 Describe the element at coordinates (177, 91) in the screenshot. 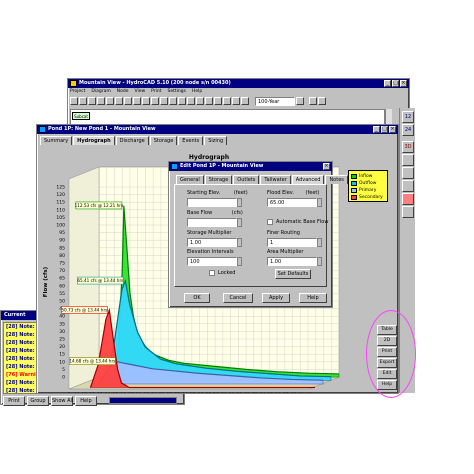

I see `menu-item-settings: Settings` at that location.